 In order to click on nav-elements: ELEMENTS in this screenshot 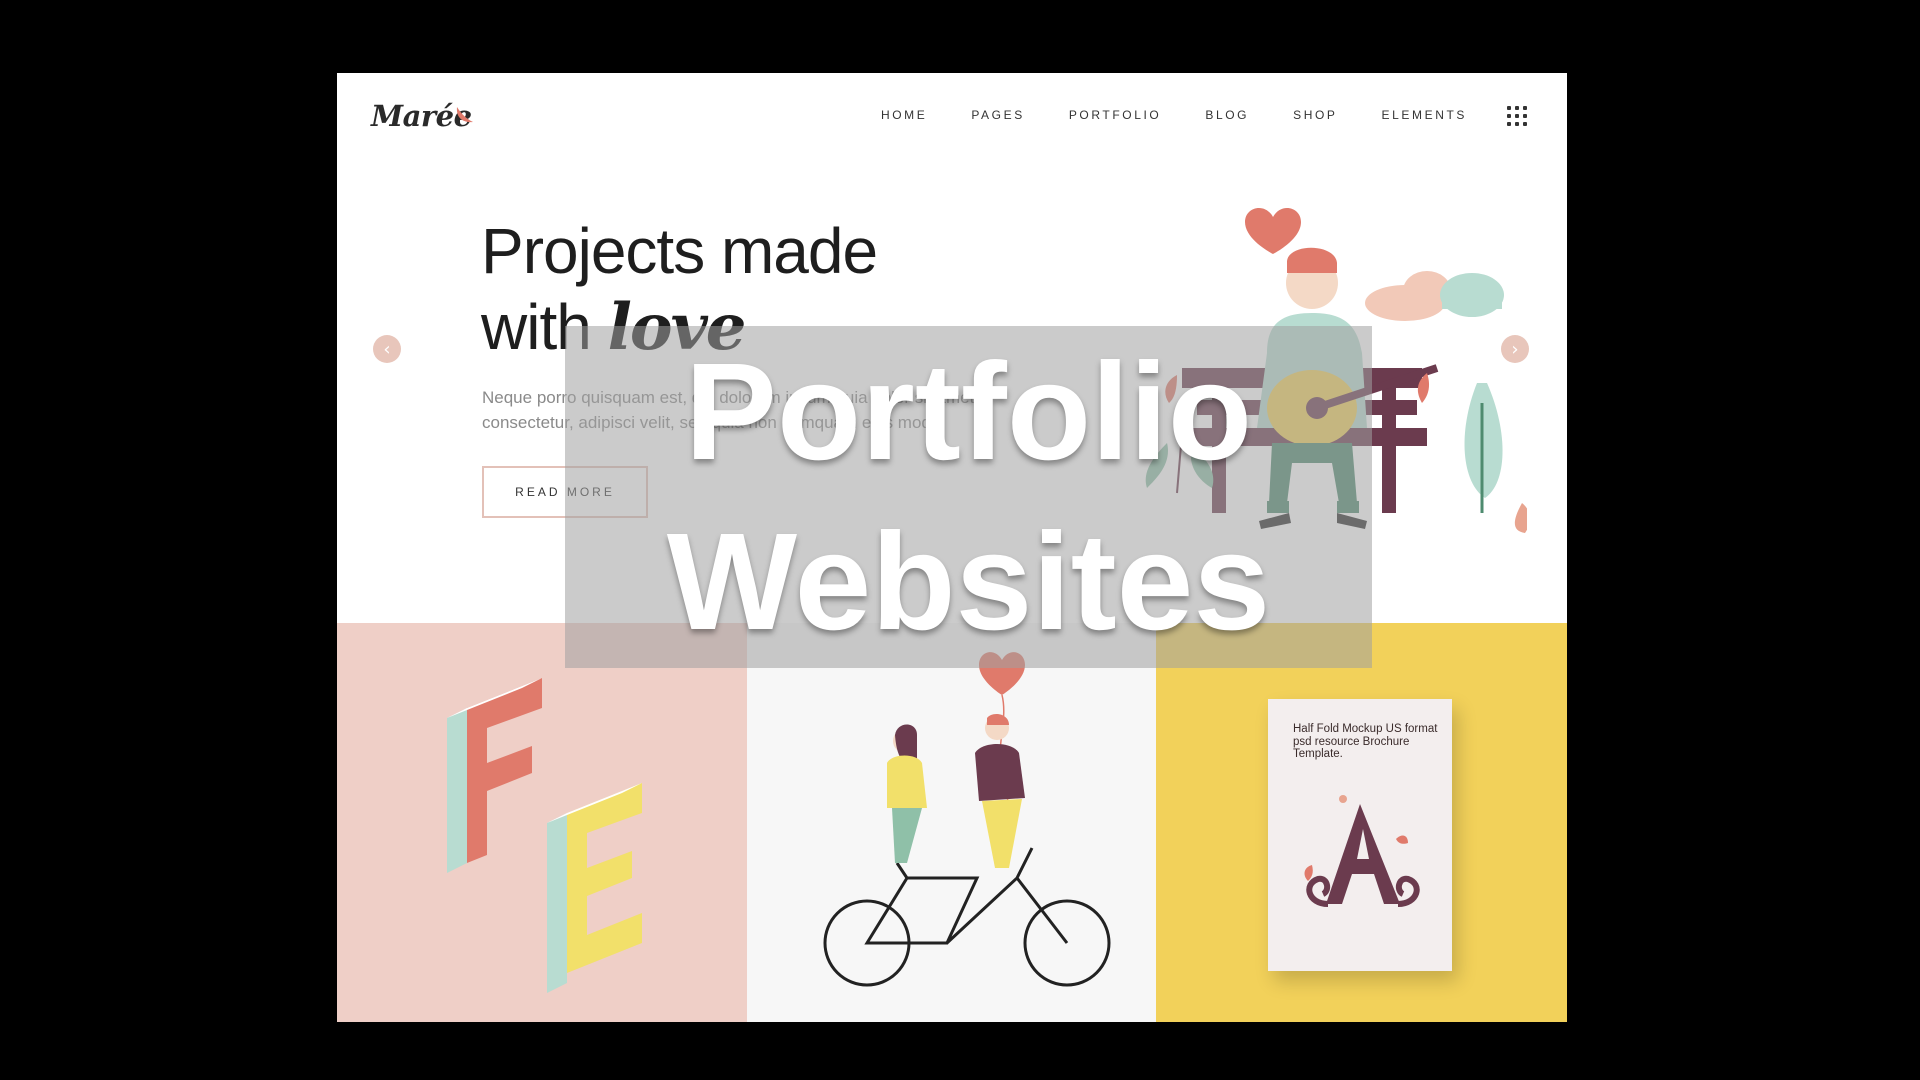, I will do `click(1424, 115)`.